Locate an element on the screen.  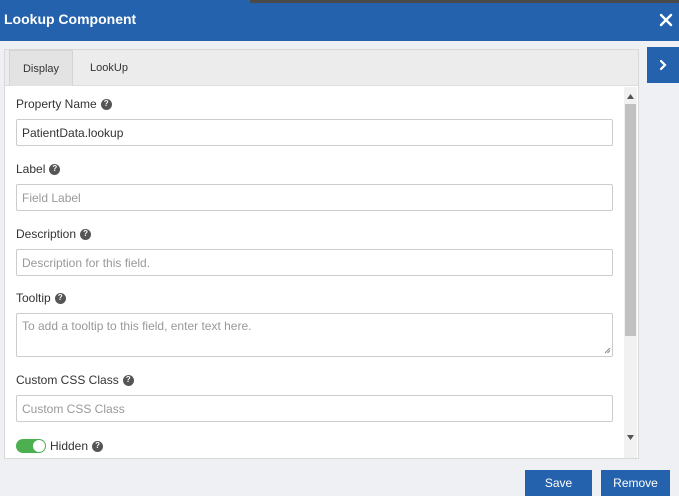
custom-css-label: Custom CSS Class ? is located at coordinates (75, 380).